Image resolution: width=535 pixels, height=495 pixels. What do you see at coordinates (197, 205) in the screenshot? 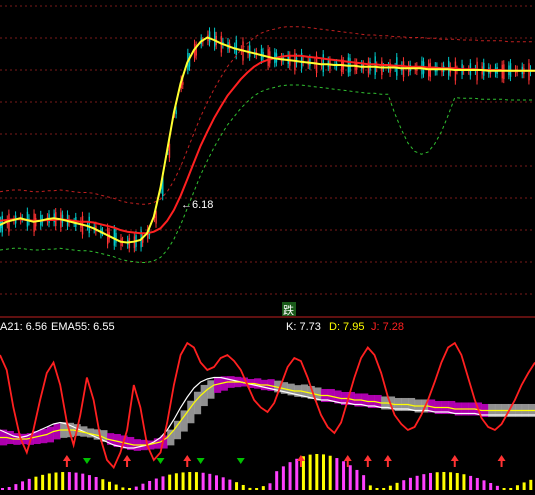
I see `low-price-marker: ←6.18` at bounding box center [197, 205].